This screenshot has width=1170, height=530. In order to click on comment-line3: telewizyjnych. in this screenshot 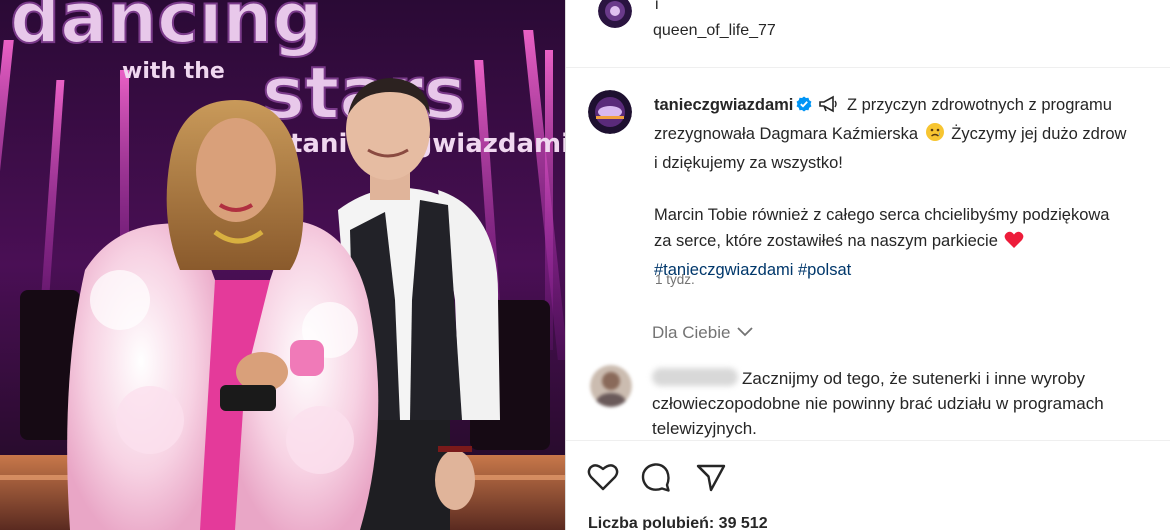, I will do `click(704, 428)`.